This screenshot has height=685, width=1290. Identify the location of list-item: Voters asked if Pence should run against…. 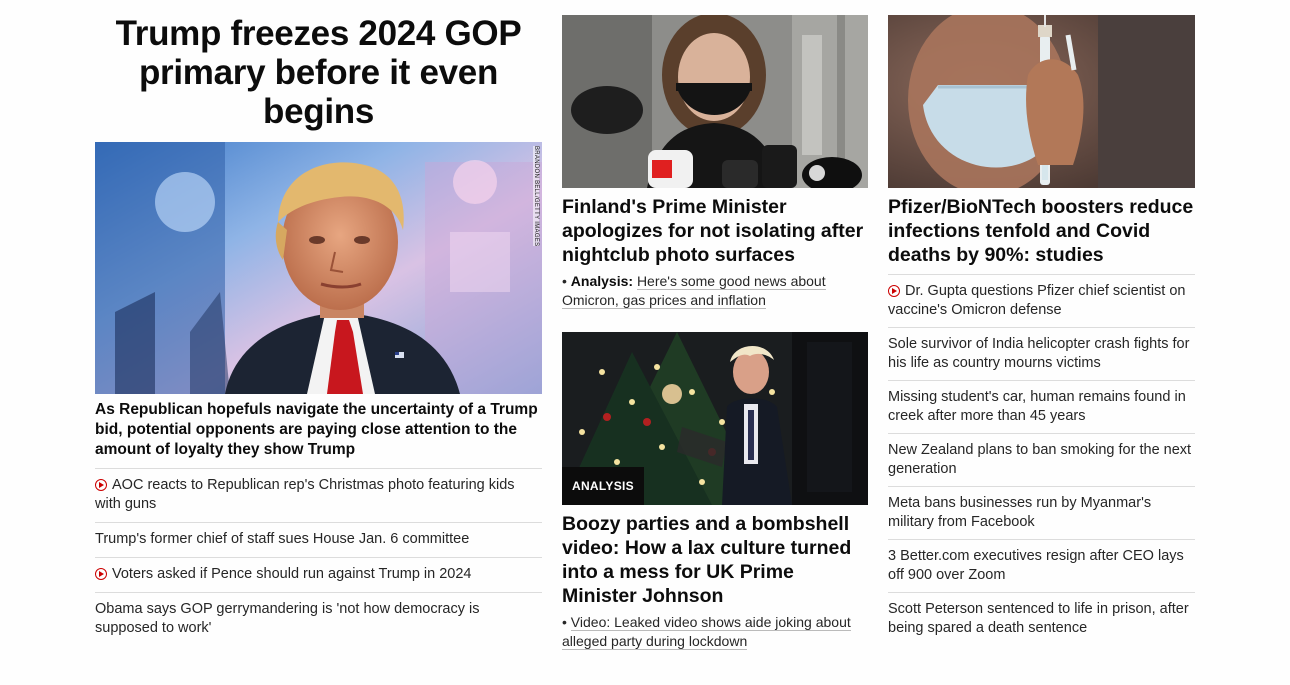
(318, 574).